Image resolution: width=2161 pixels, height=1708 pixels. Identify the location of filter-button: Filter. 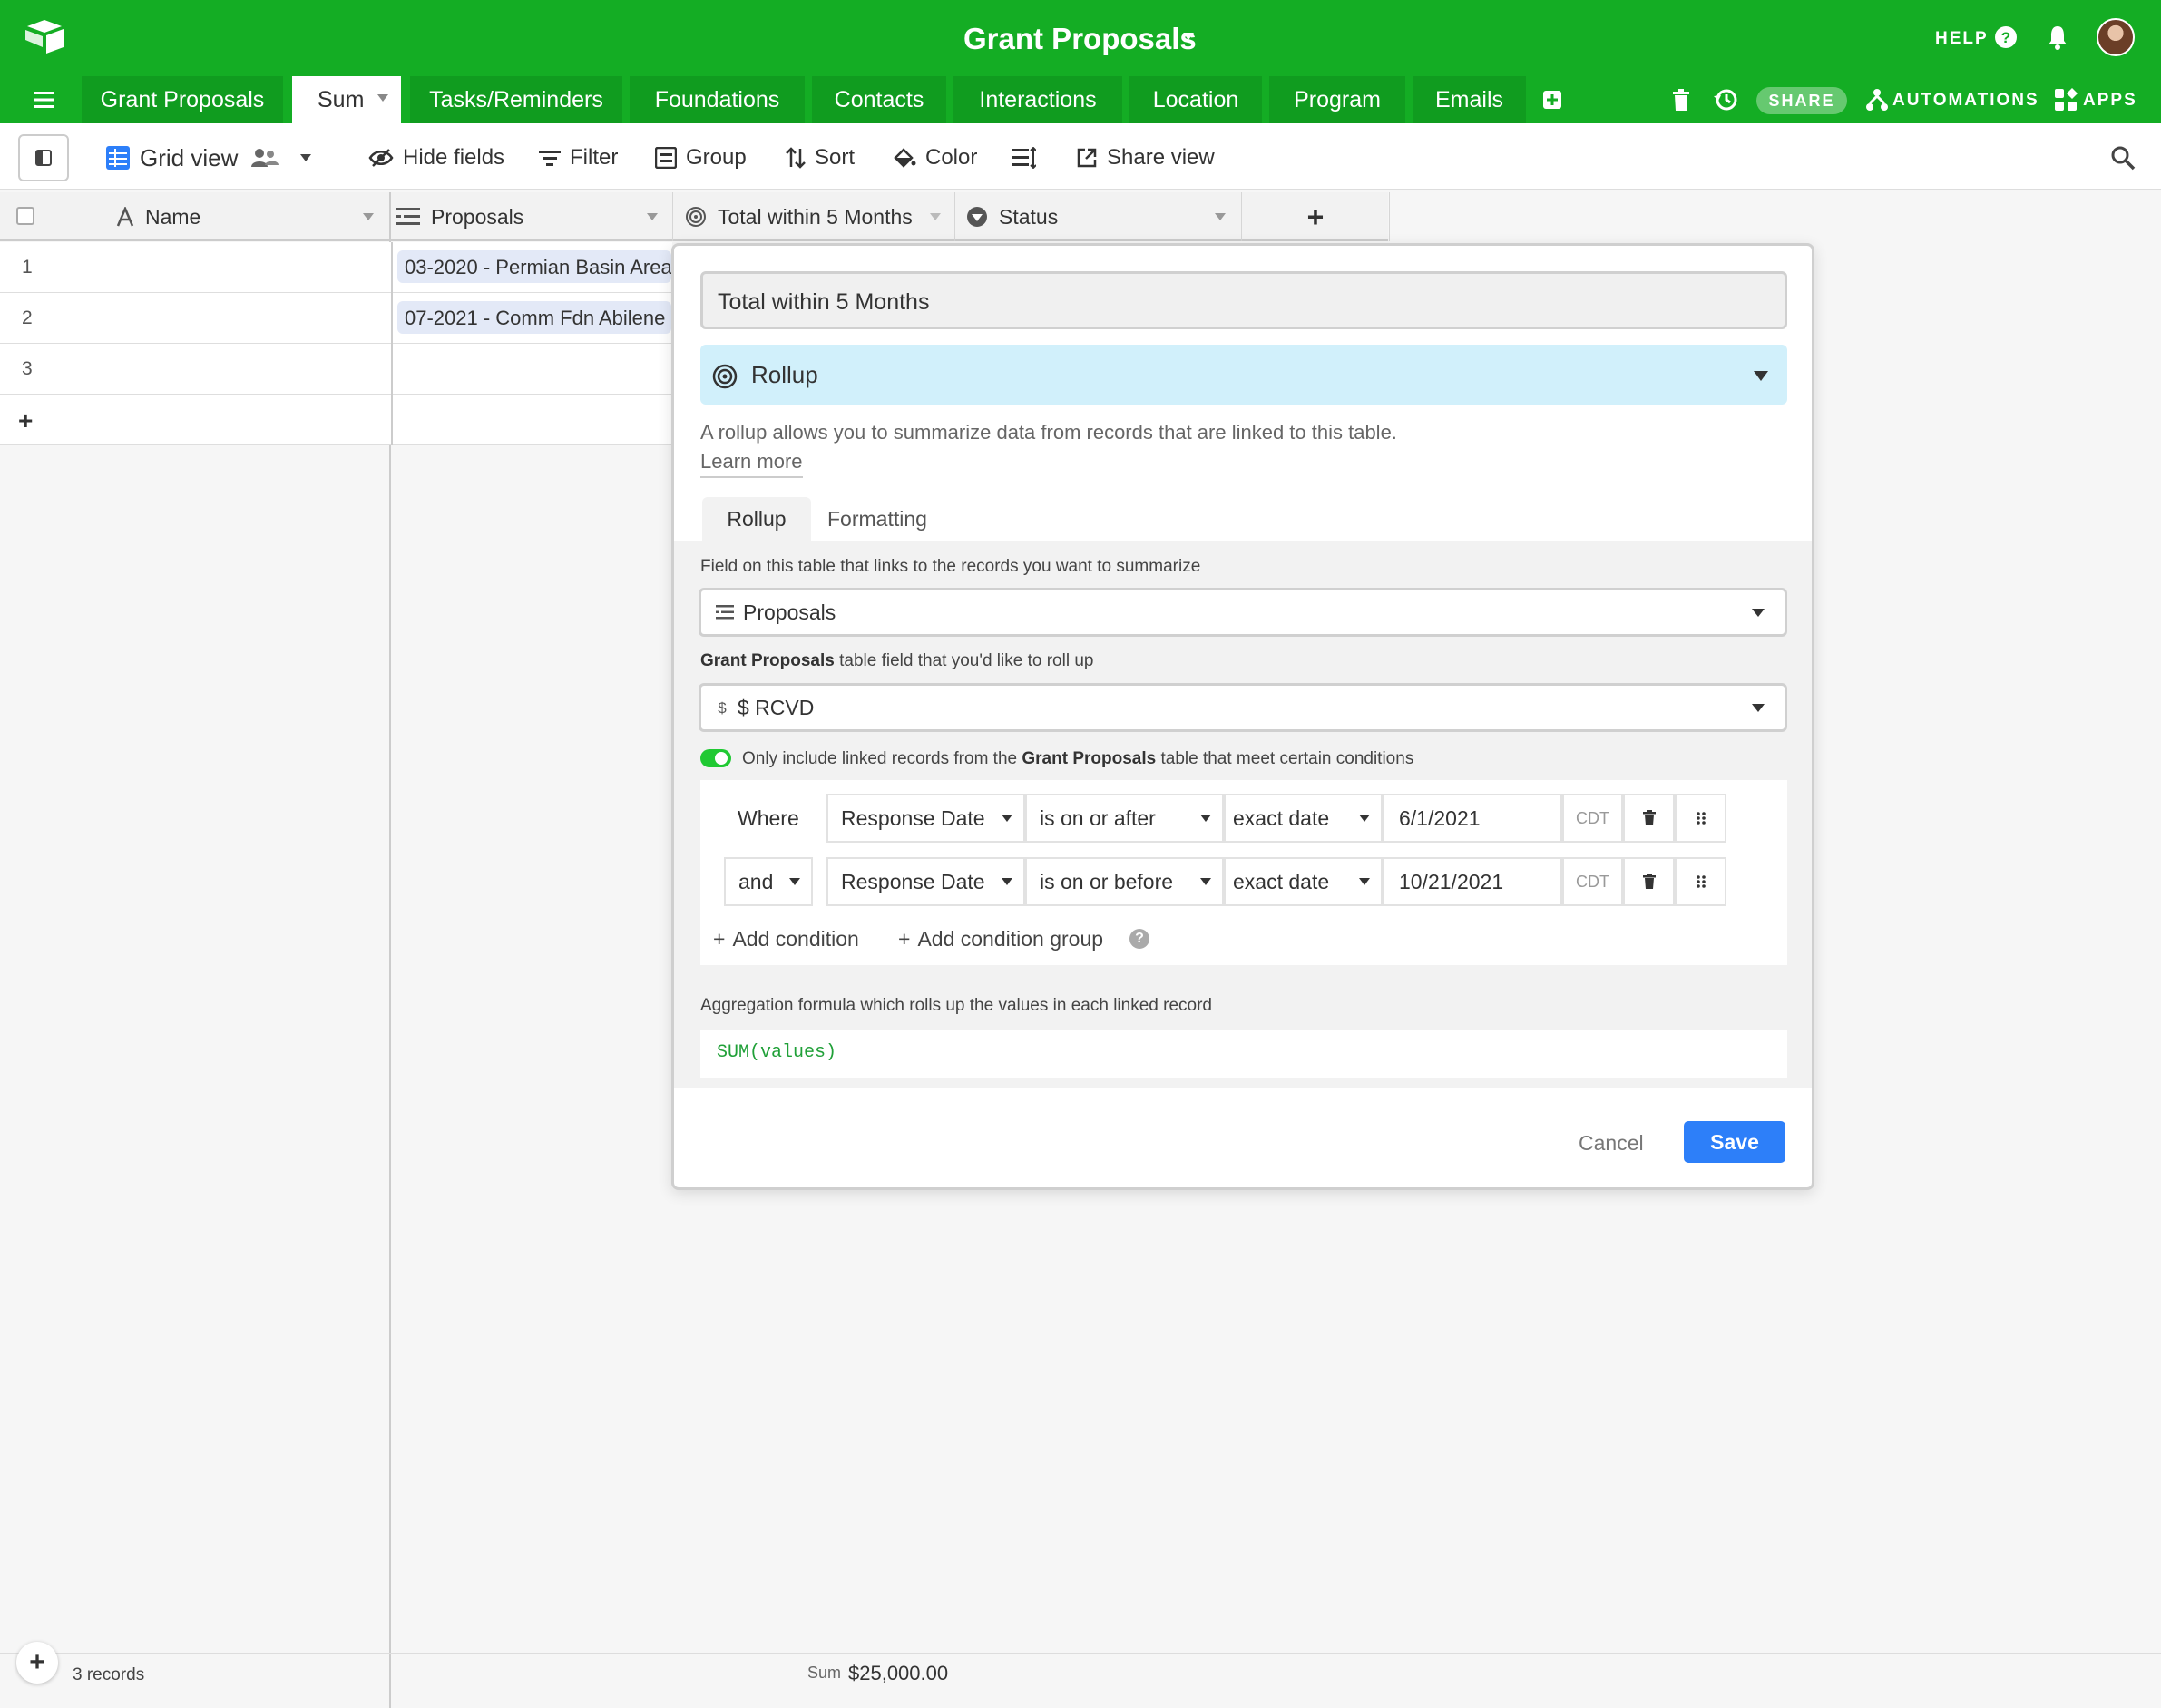
(578, 157).